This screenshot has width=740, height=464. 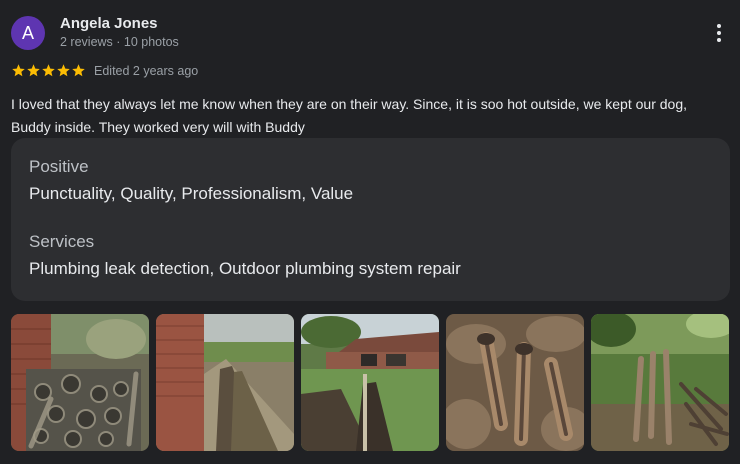 I want to click on avatar-initial: A, so click(x=27, y=32).